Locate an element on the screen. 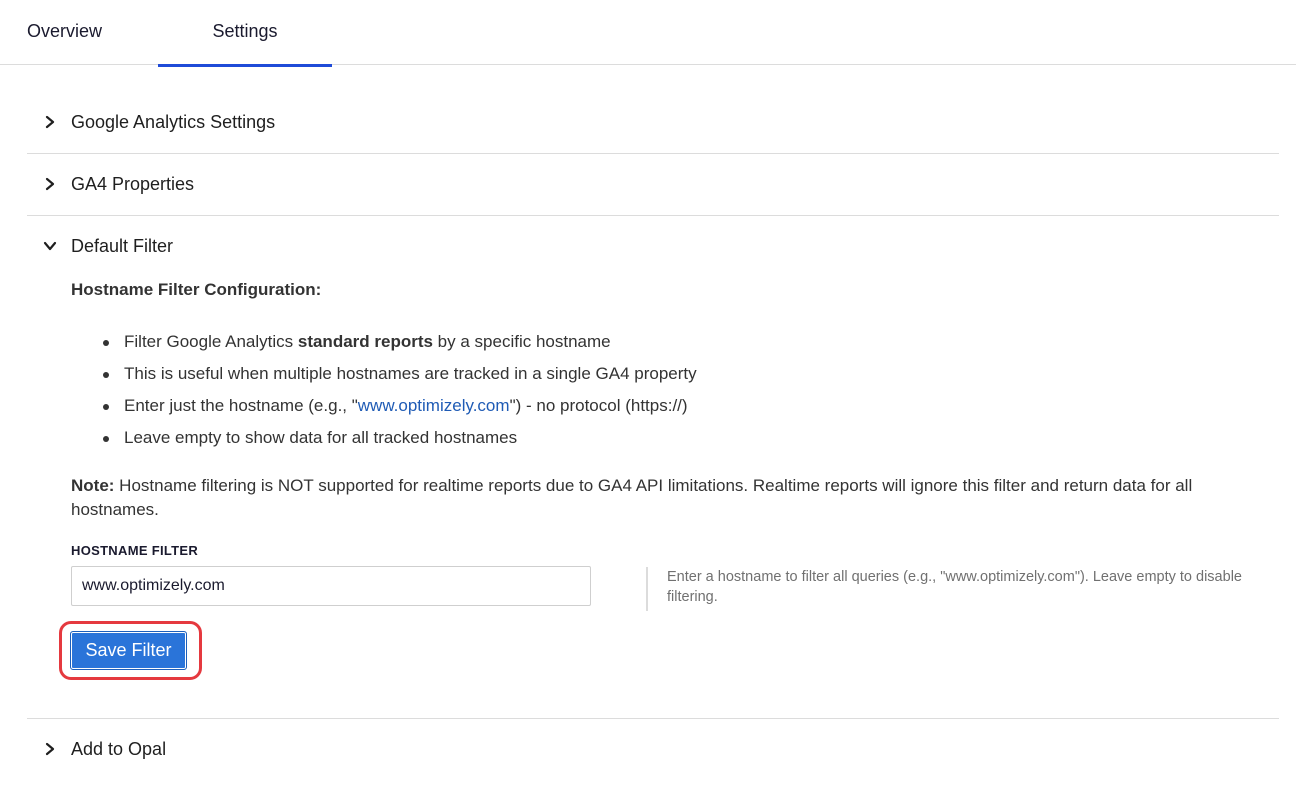  tab-overview: Overview is located at coordinates (65, 32).